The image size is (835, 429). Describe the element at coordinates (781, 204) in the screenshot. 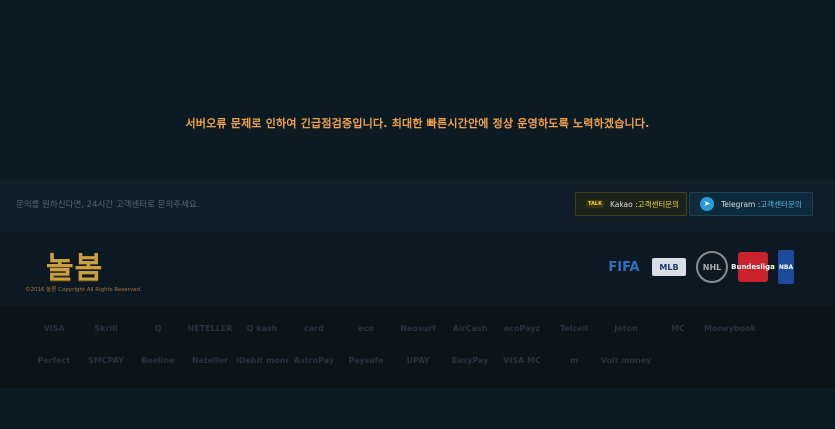

I see `telegram-link: 고객센터문의` at that location.